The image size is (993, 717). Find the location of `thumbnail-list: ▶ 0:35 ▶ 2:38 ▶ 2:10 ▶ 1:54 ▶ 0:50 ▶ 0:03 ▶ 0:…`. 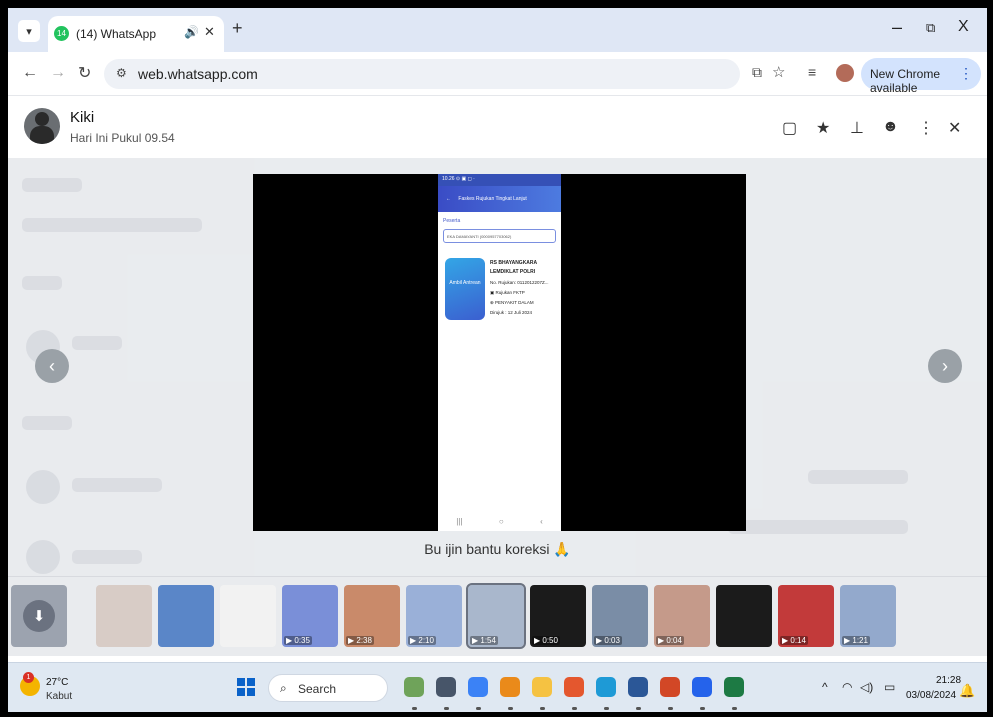

thumbnail-list: ▶ 0:35 ▶ 2:38 ▶ 2:10 ▶ 1:54 ▶ 0:50 ▶ 0:03 ▶ 0:… is located at coordinates (497, 617).